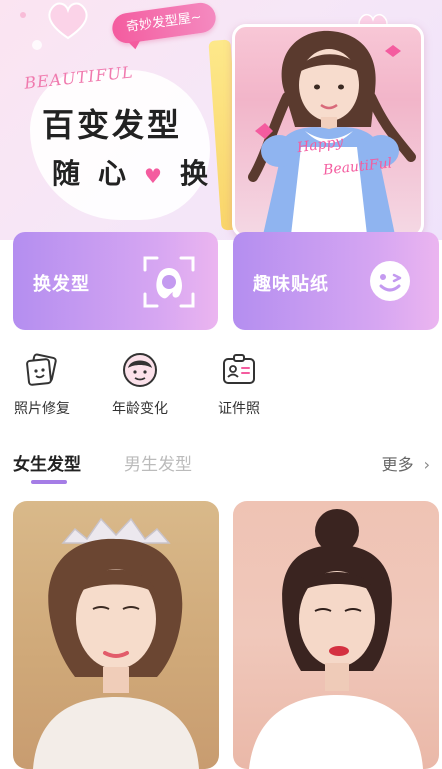 The width and height of the screenshot is (442, 769). Describe the element at coordinates (239, 385) in the screenshot. I see `tool-id-photo: 证件照` at that location.